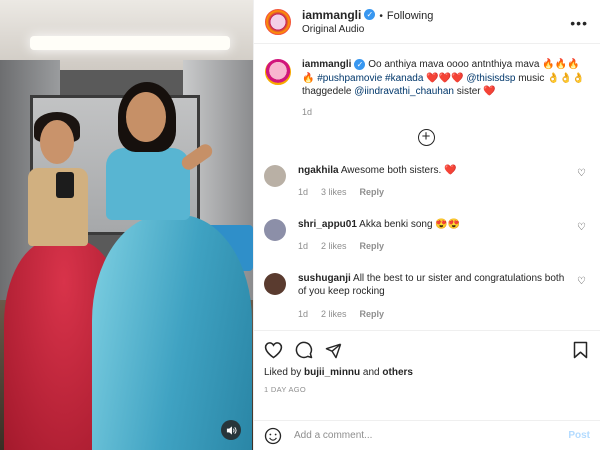  I want to click on person-right-skirt, so click(172, 332).